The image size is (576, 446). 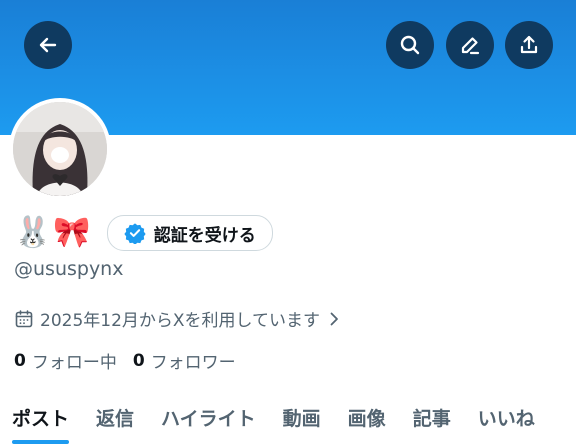 I want to click on edit-pen-icon, so click(x=470, y=46).